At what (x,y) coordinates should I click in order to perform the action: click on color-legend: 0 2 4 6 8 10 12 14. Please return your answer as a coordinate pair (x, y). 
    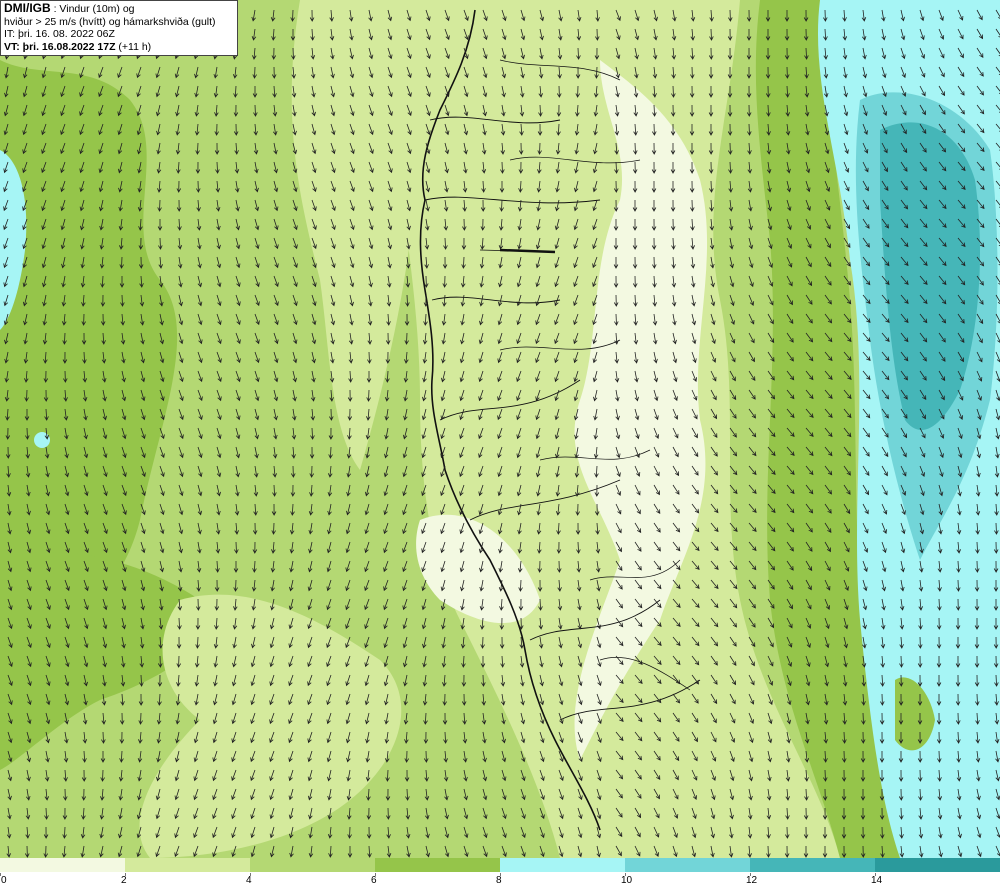
    Looking at the image, I should click on (500, 872).